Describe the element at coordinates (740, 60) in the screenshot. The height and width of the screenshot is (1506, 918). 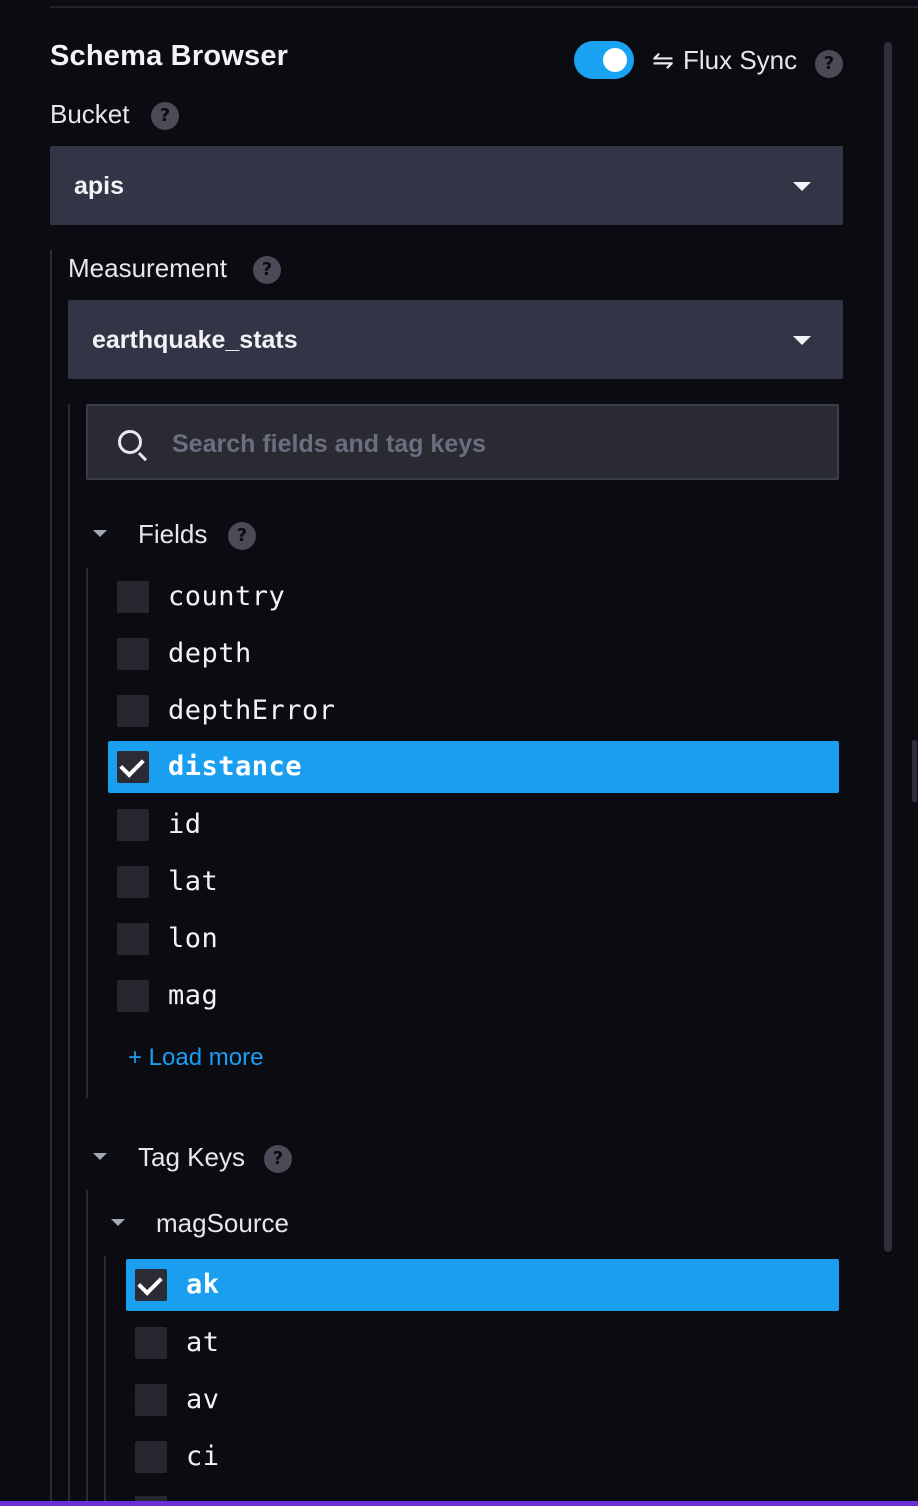
I see `flux-sync-label: Flux Sync` at that location.